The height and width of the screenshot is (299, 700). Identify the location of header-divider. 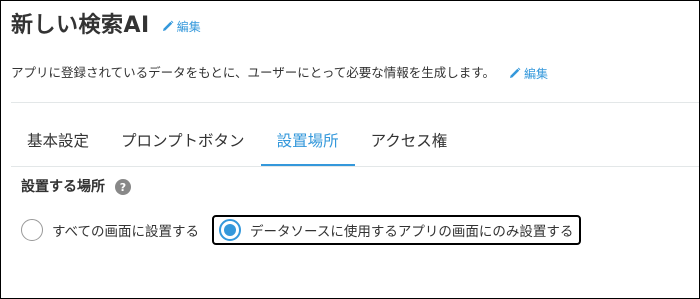
(355, 102).